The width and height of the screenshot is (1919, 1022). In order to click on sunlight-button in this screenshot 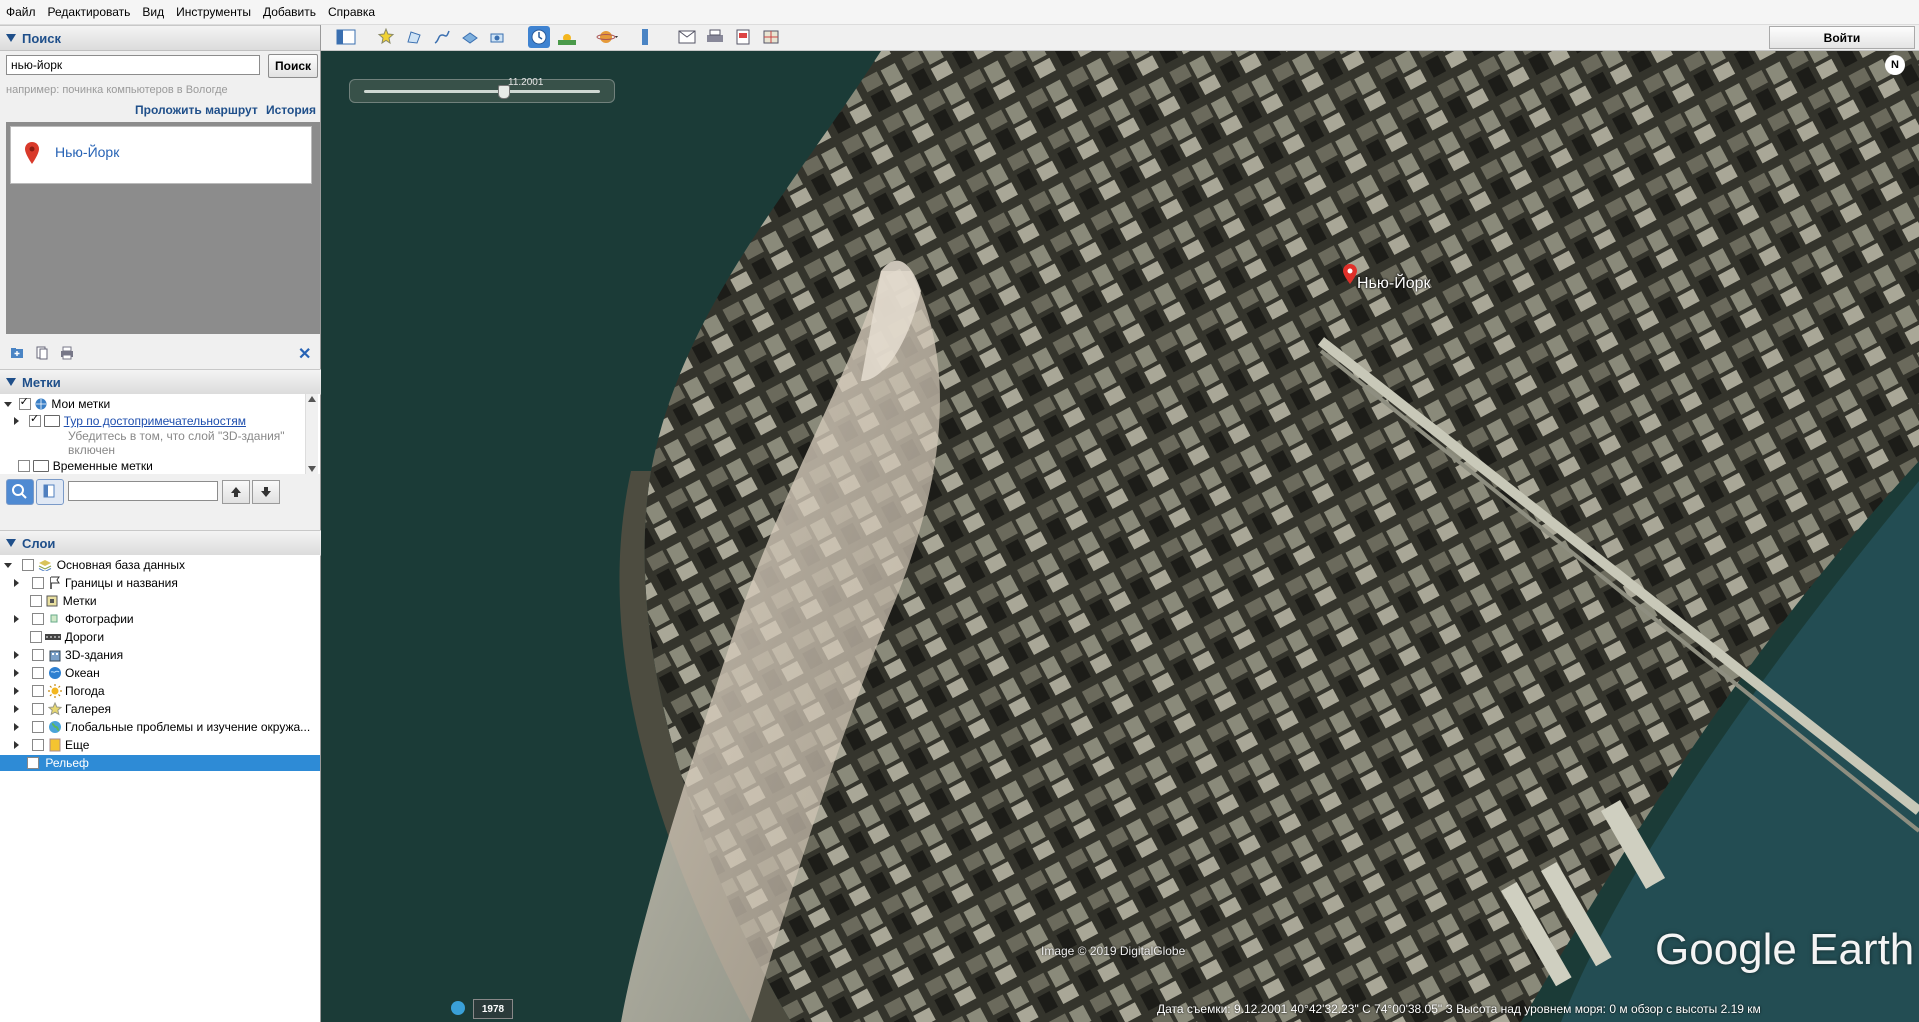, I will do `click(567, 37)`.